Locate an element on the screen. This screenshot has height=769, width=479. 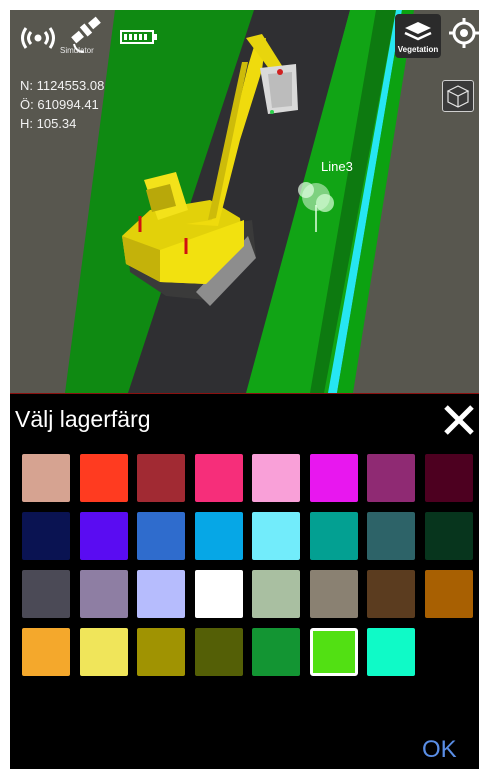
vegetation-layer-button: Vegetation is located at coordinates (418, 36).